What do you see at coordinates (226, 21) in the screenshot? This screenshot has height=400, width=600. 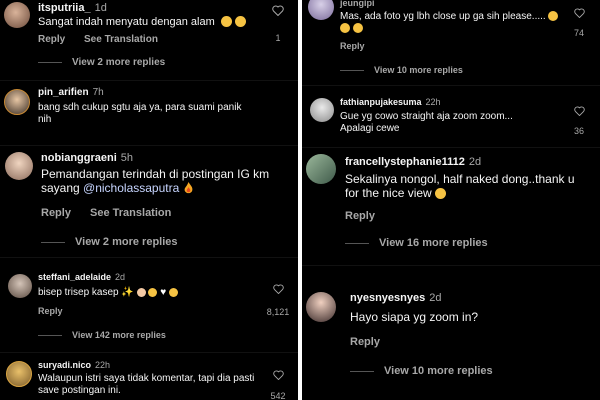 I see `heart-eyes-emoji-icon` at bounding box center [226, 21].